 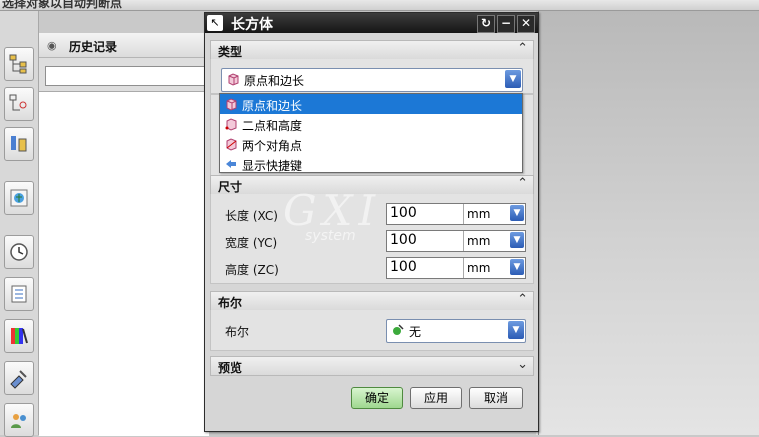 I want to click on roles-button, so click(x=19, y=420).